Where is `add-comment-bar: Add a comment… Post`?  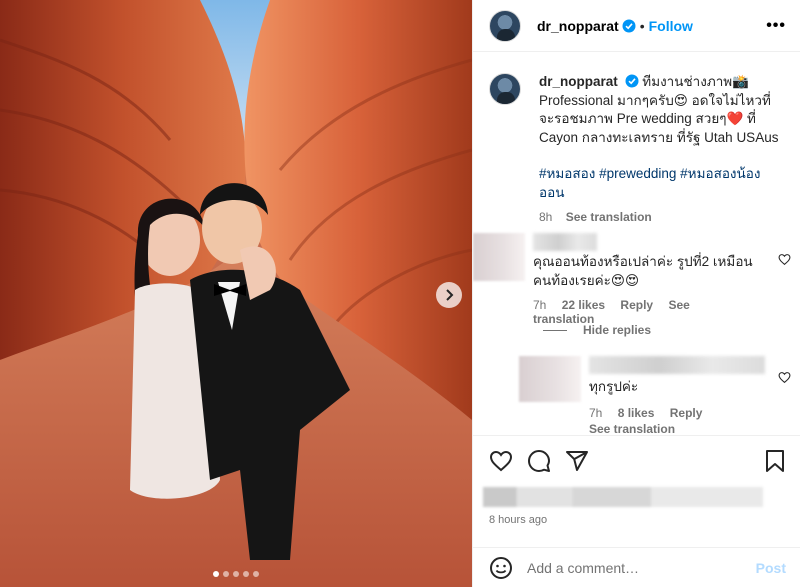 add-comment-bar: Add a comment… Post is located at coordinates (636, 567).